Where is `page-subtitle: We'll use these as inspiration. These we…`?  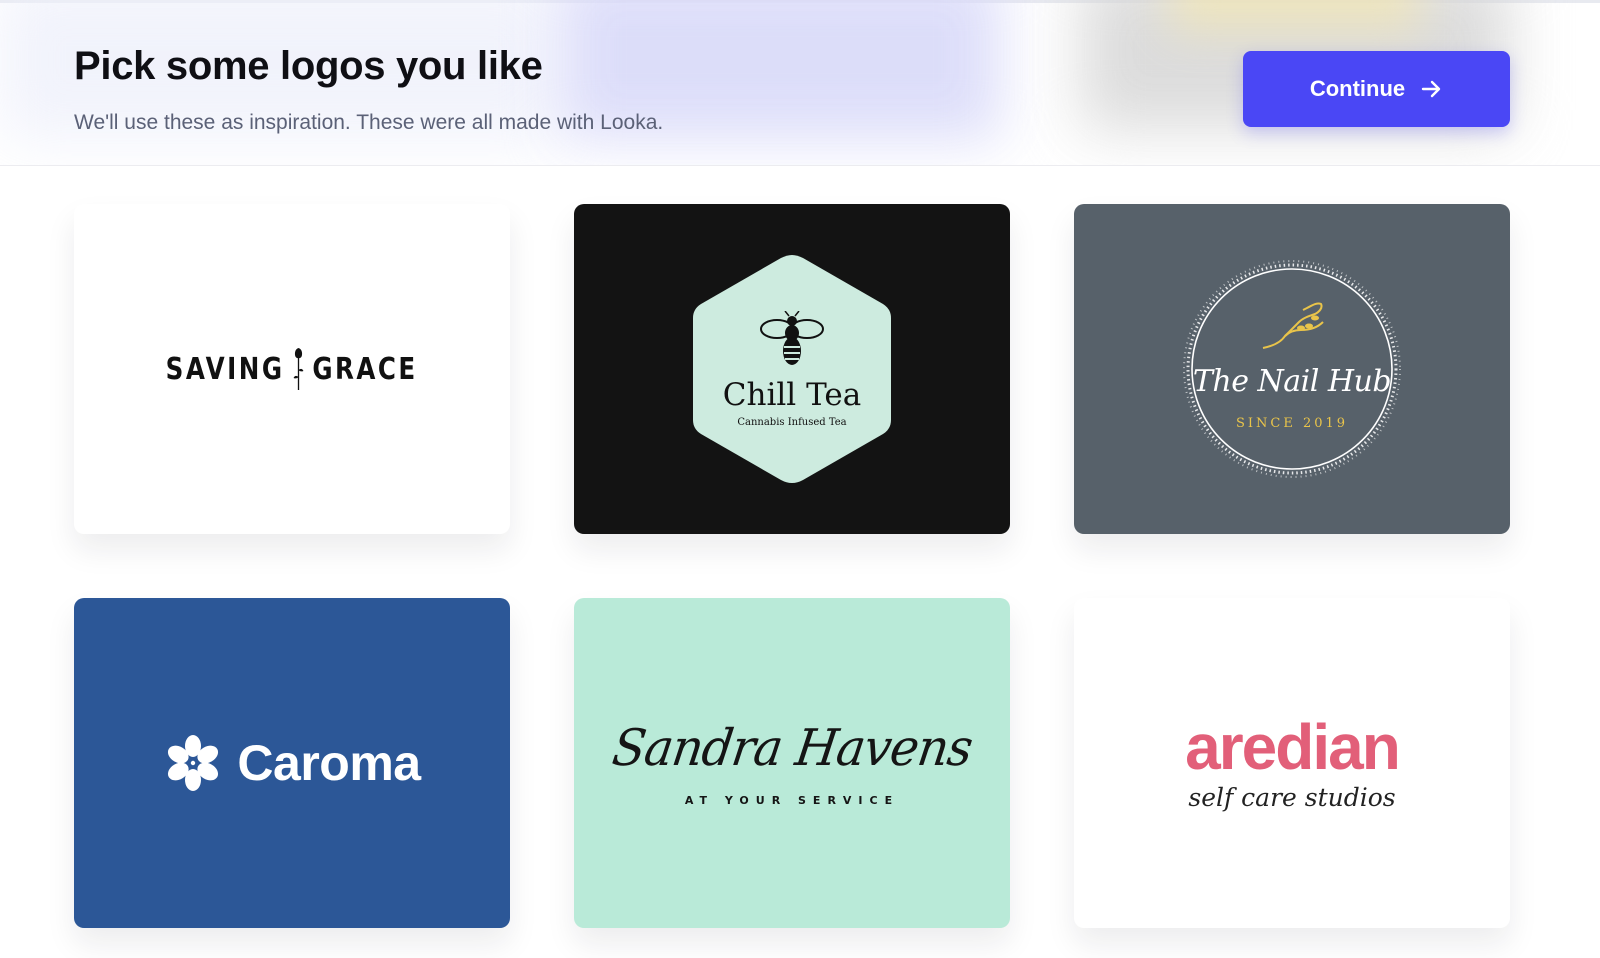
page-subtitle: We'll use these as inspiration. These we… is located at coordinates (369, 122).